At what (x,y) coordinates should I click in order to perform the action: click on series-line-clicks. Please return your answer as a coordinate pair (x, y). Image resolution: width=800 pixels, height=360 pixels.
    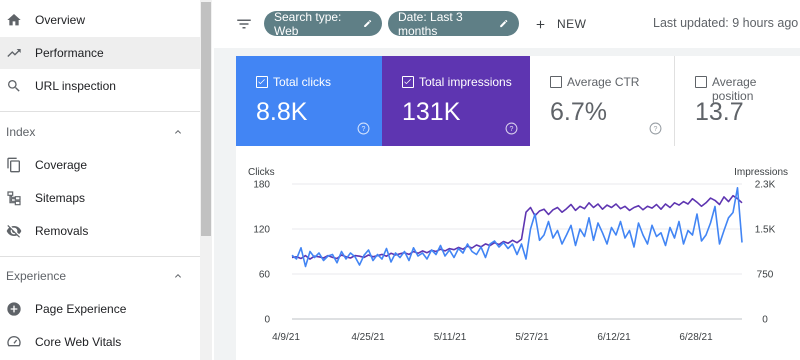
    Looking at the image, I should click on (517, 227).